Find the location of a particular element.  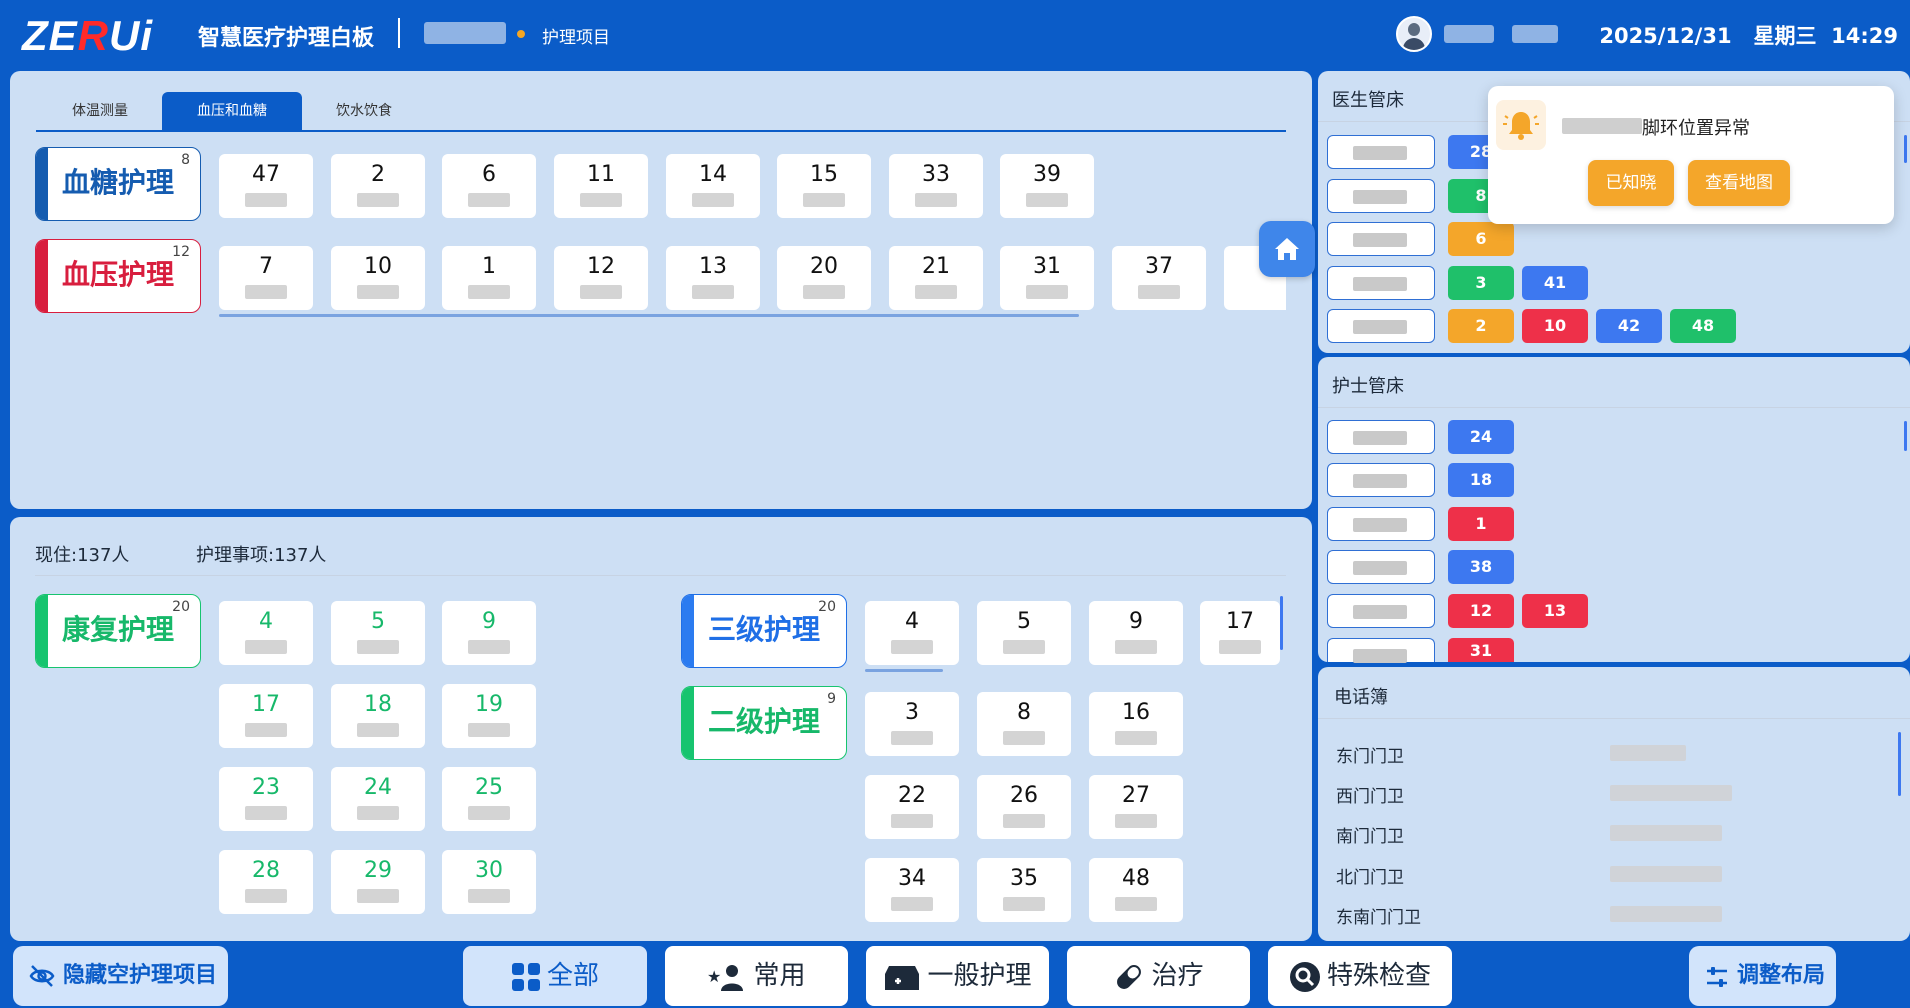

bed-card: 47 is located at coordinates (266, 186).